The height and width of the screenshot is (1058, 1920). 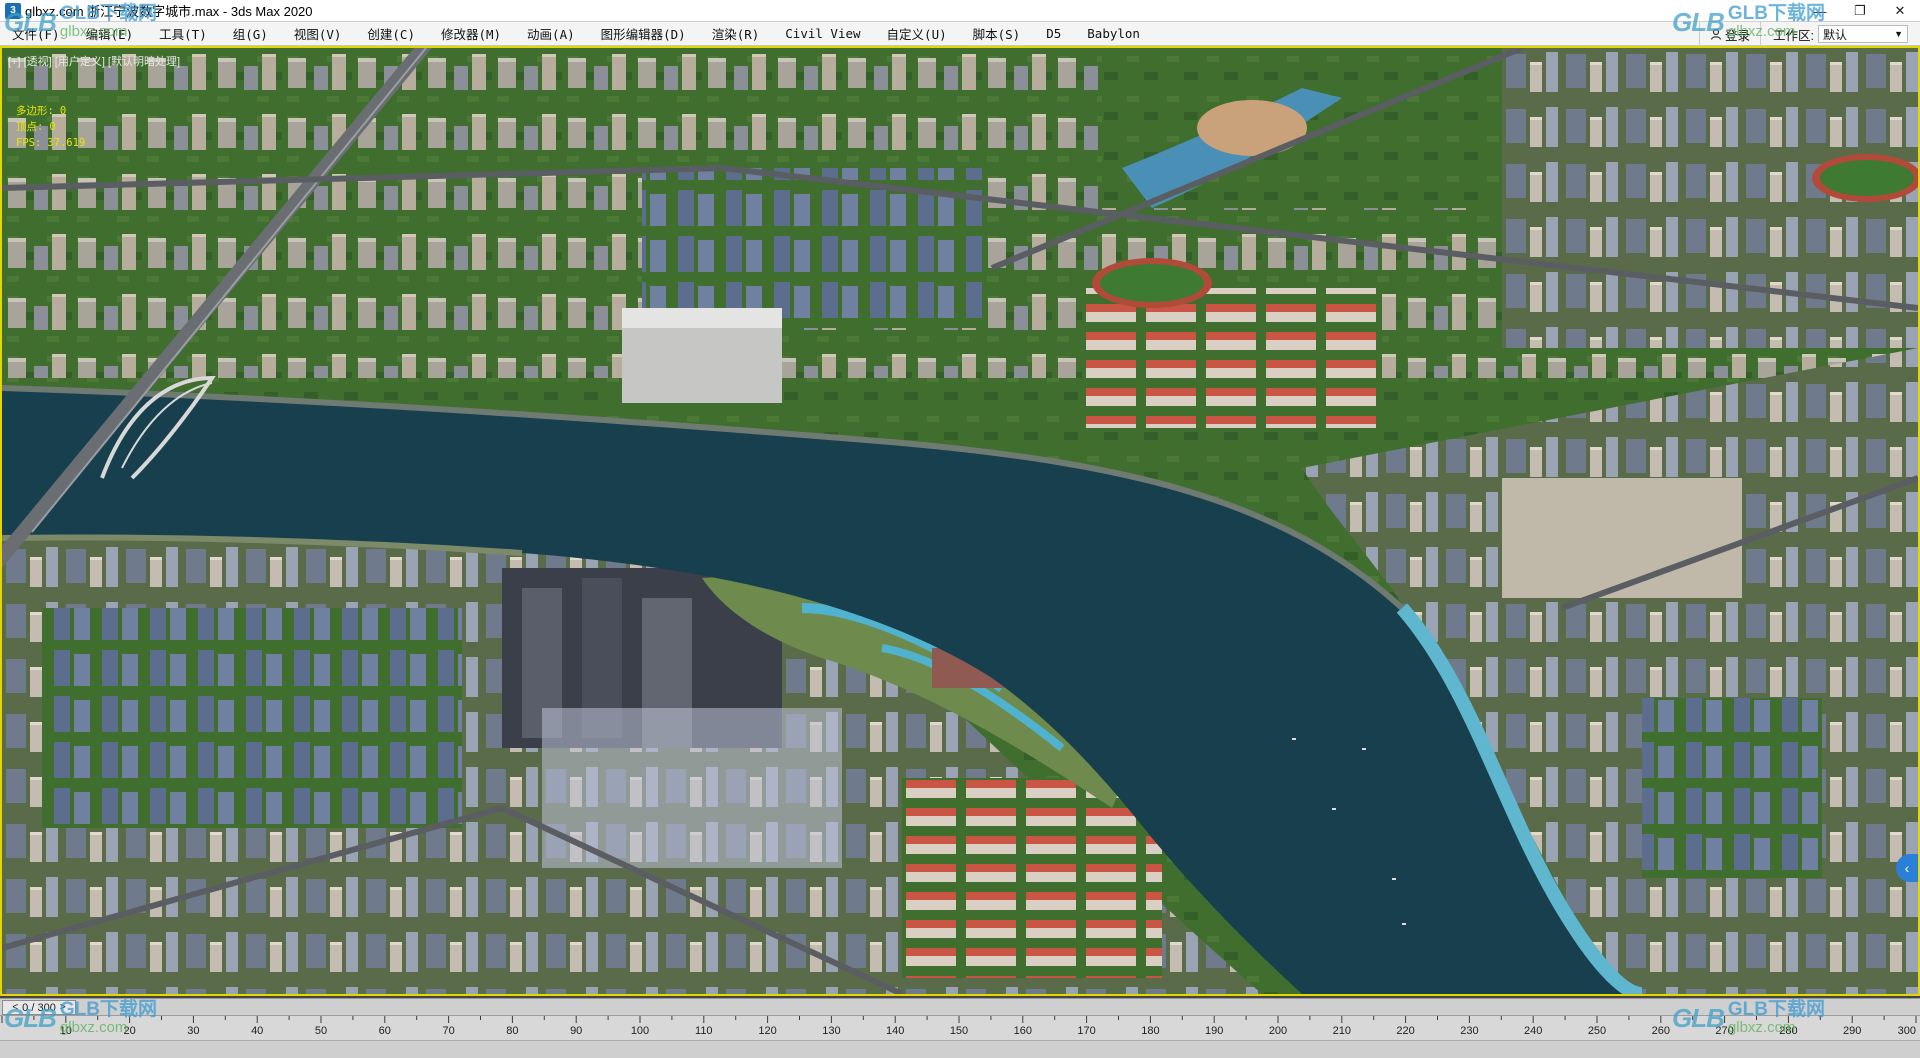 What do you see at coordinates (257, 1031) in the screenshot?
I see `timeline-tick-label: 40` at bounding box center [257, 1031].